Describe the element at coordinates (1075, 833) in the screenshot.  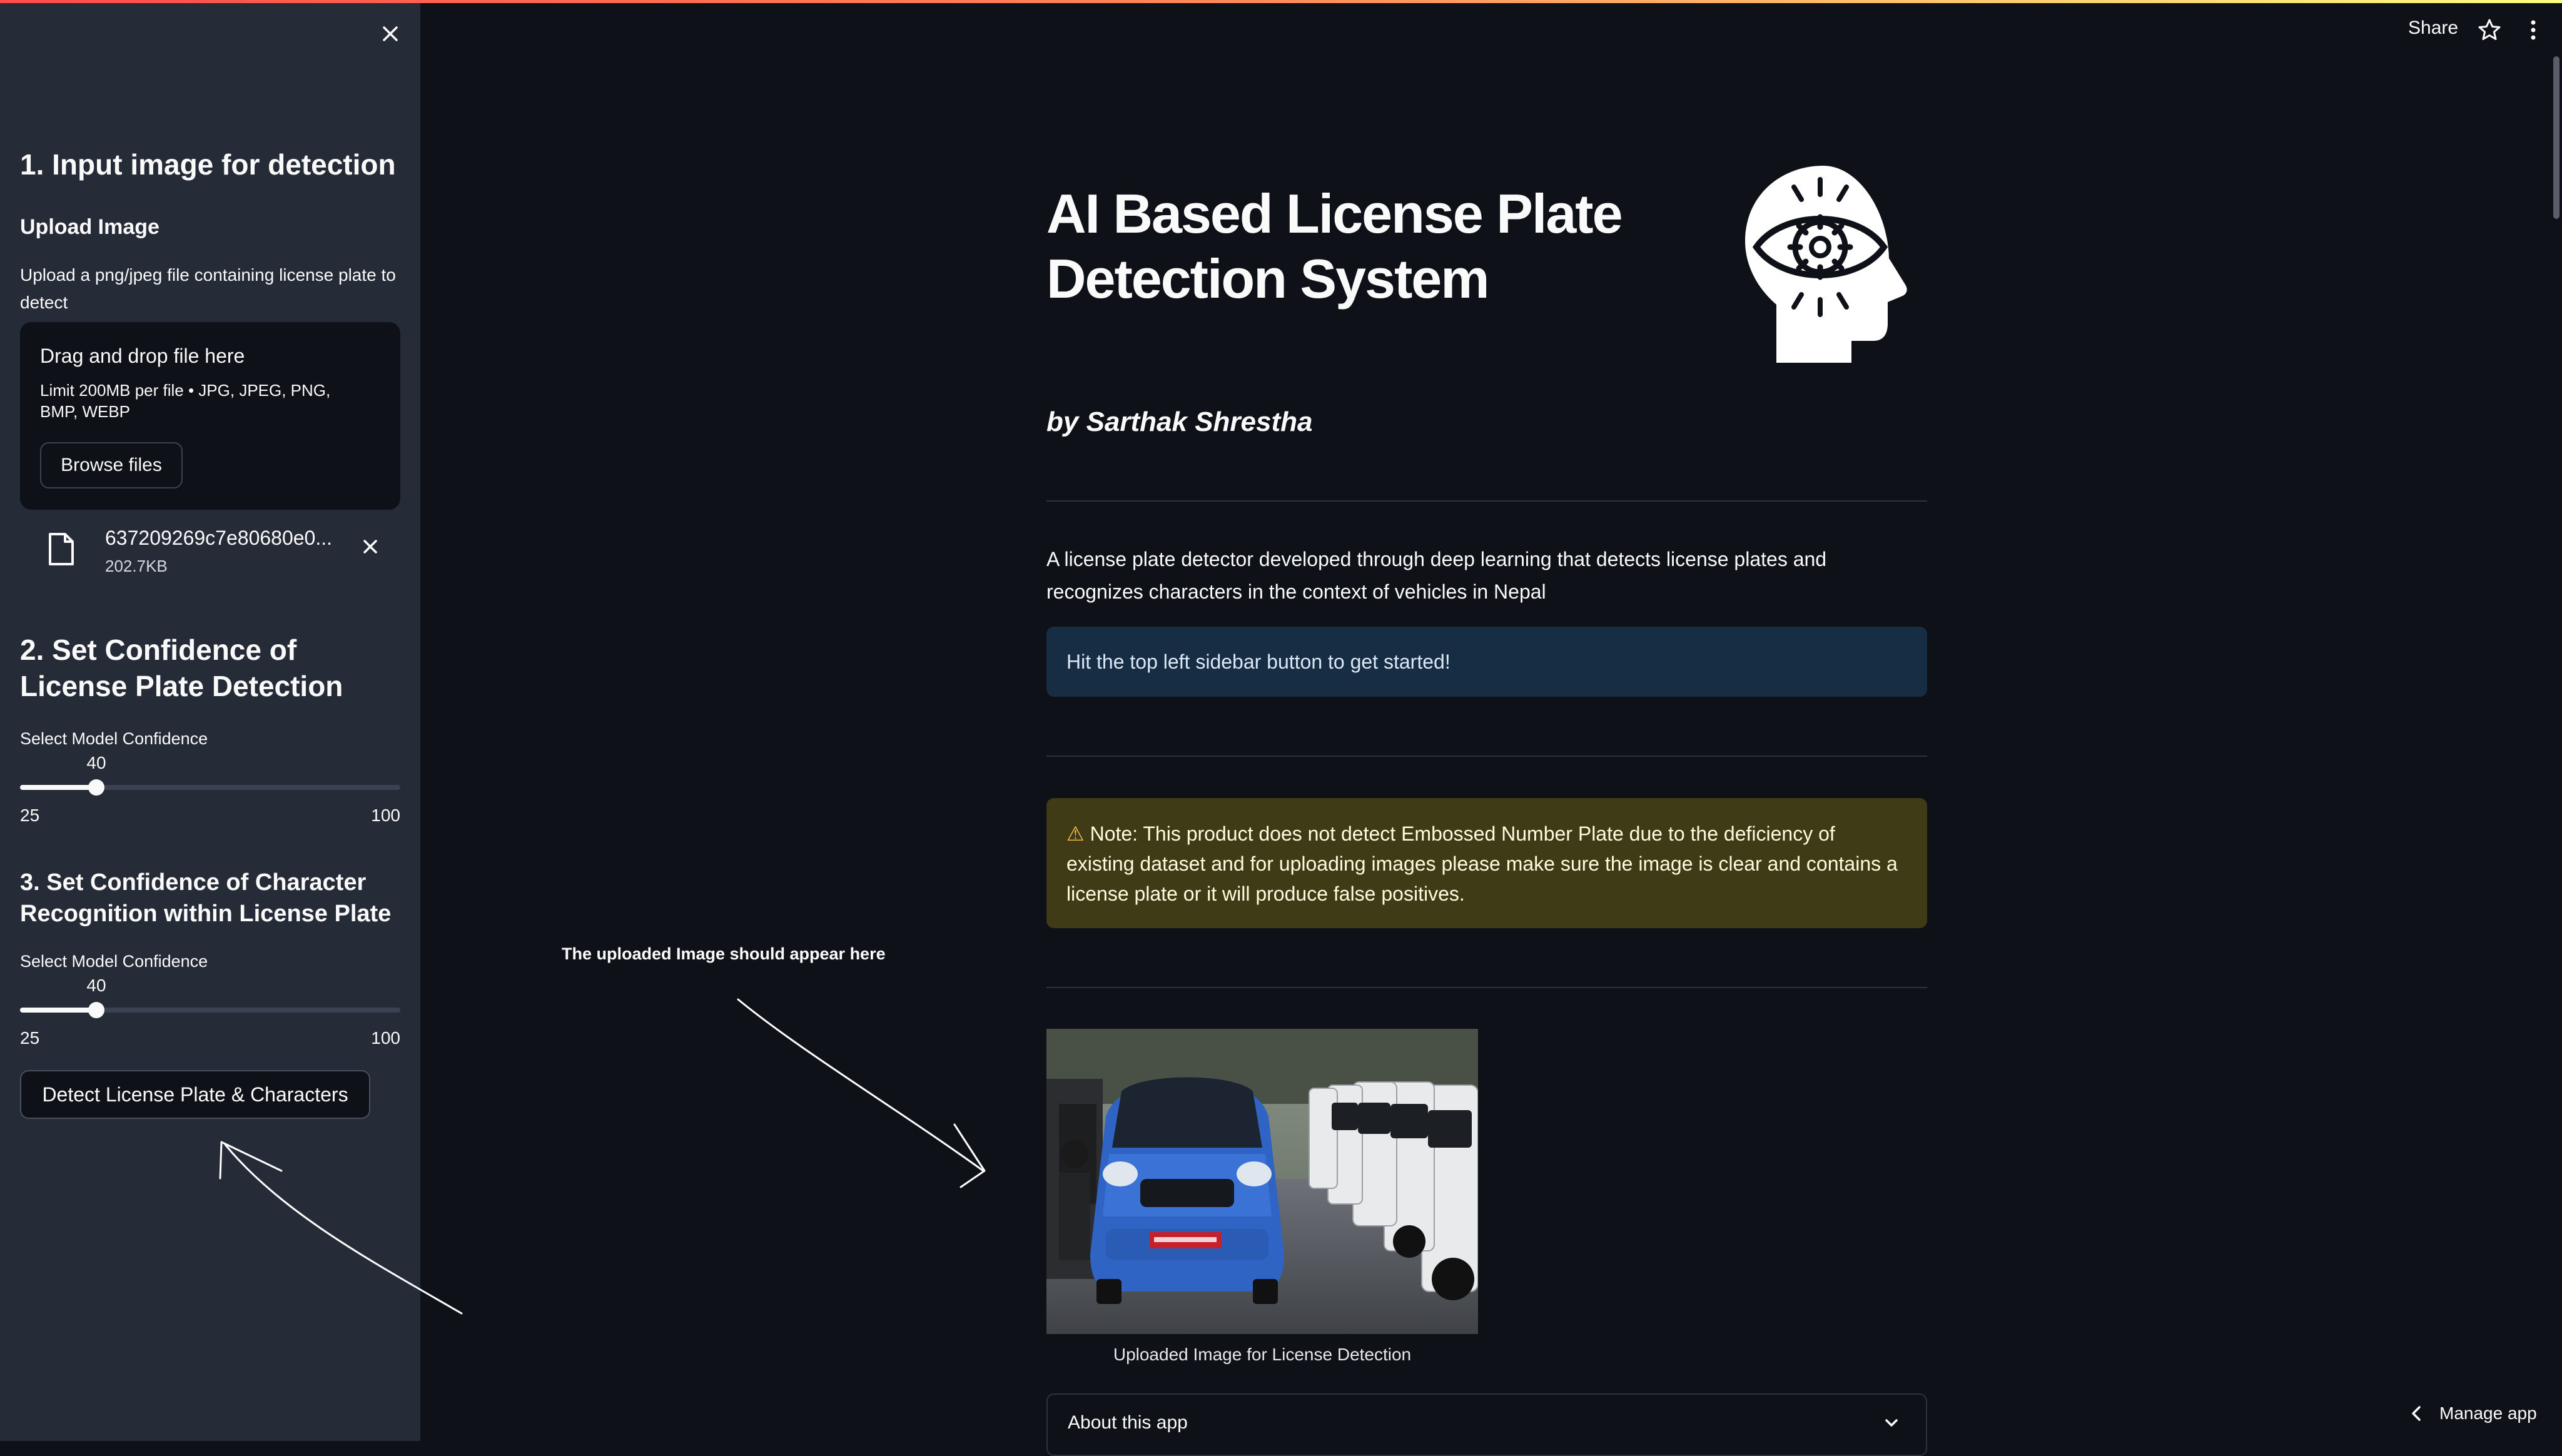
I see `warning-icon: ⚠` at that location.